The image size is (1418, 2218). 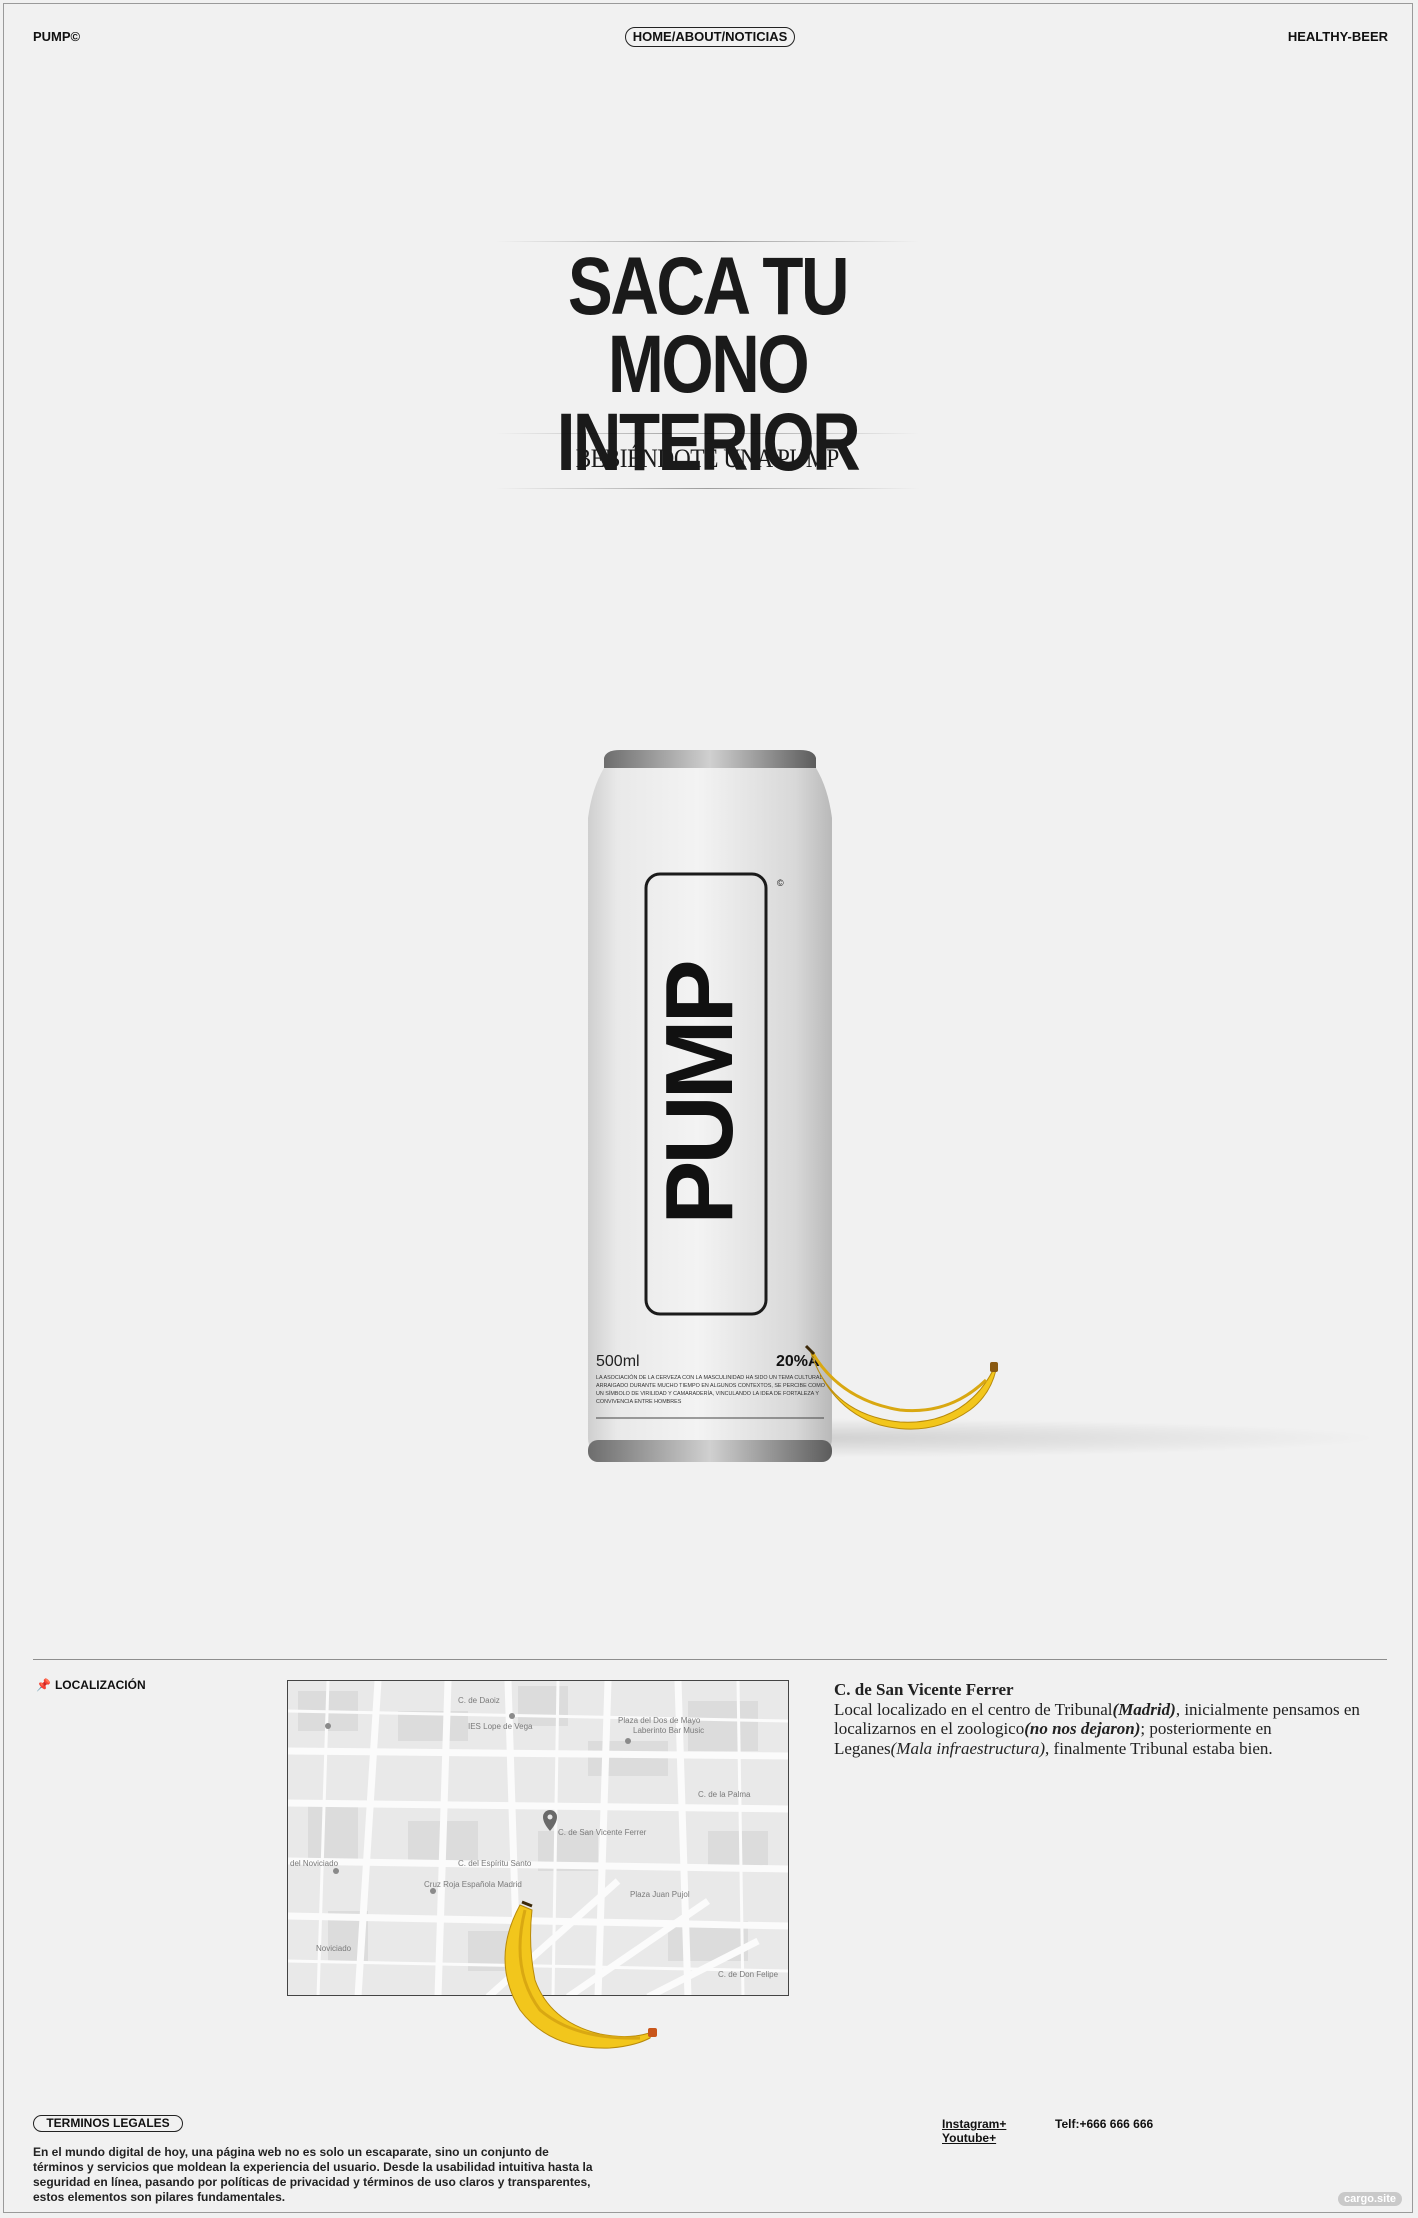 What do you see at coordinates (56, 36) in the screenshot?
I see `brand-logo: PUMP©` at bounding box center [56, 36].